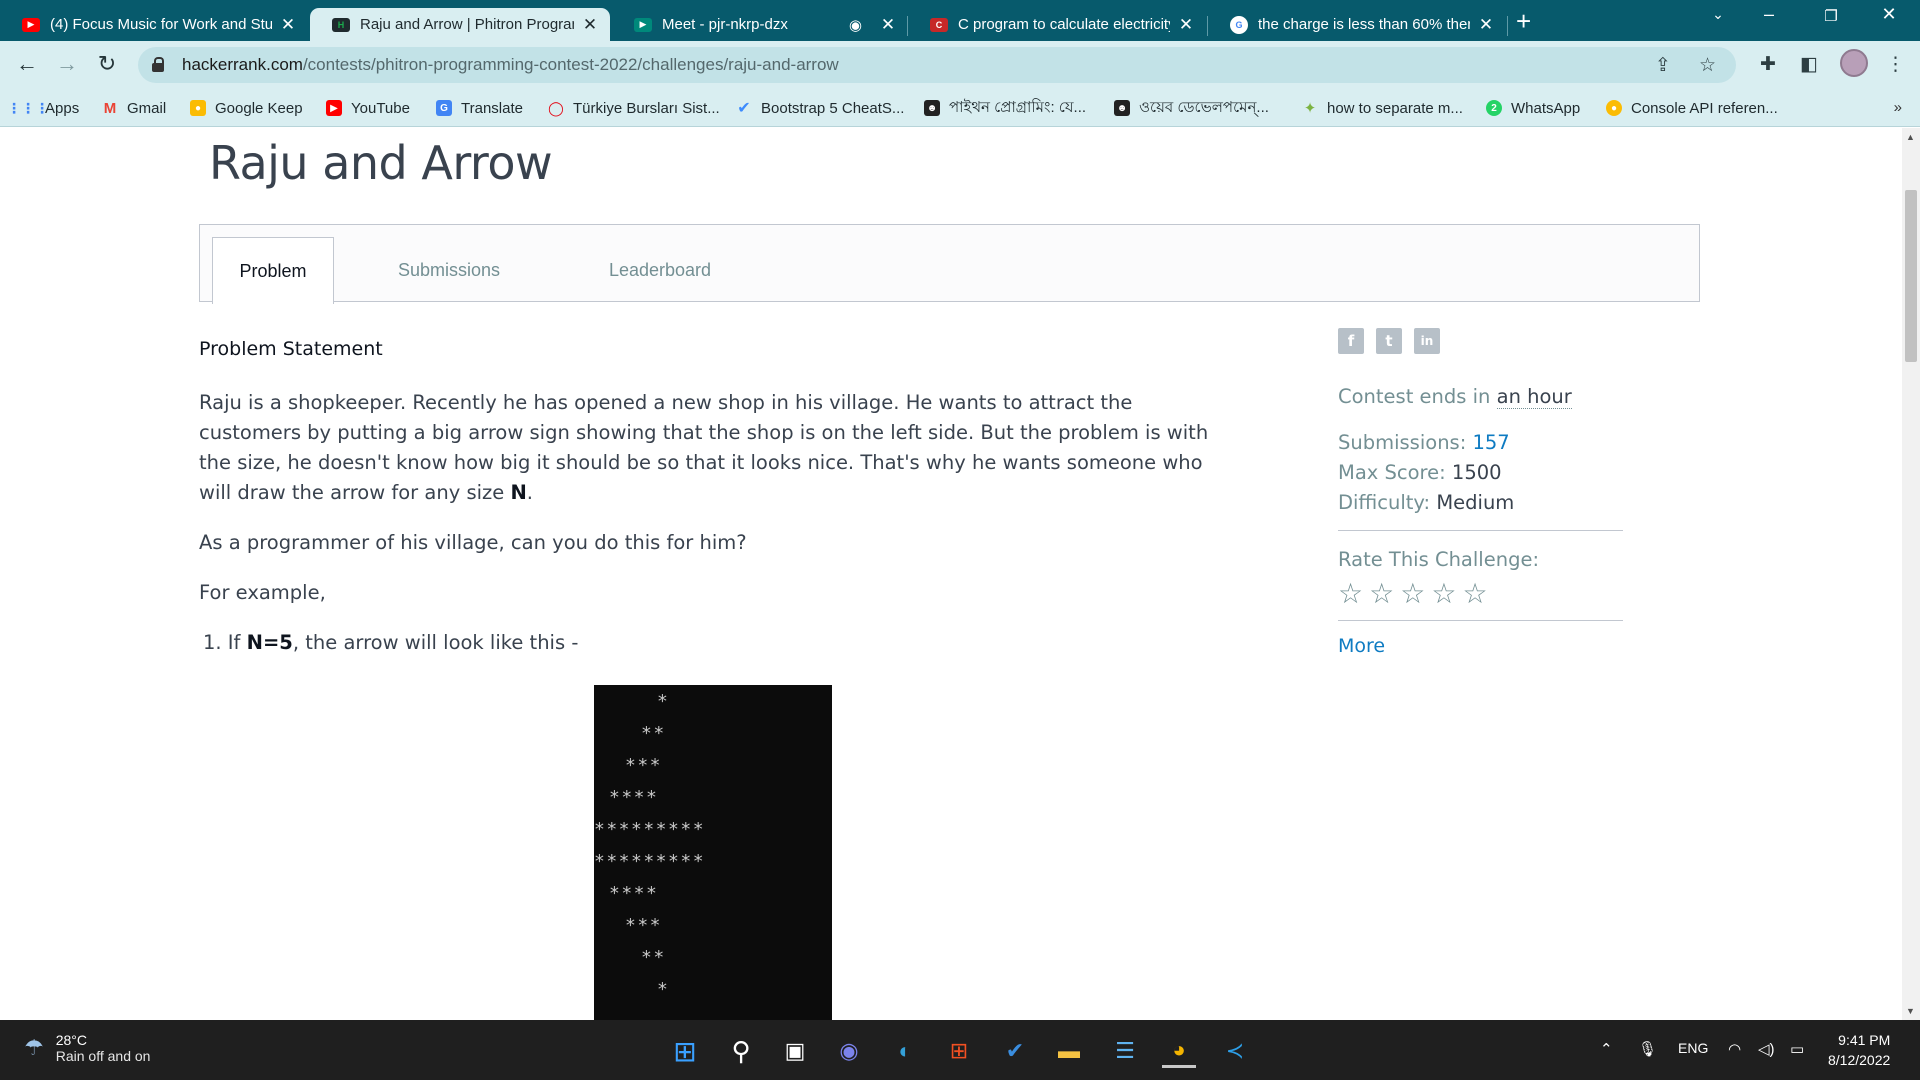  I want to click on tab-electricity-program: C C program to calculate electricity ✕, so click(1057, 24).